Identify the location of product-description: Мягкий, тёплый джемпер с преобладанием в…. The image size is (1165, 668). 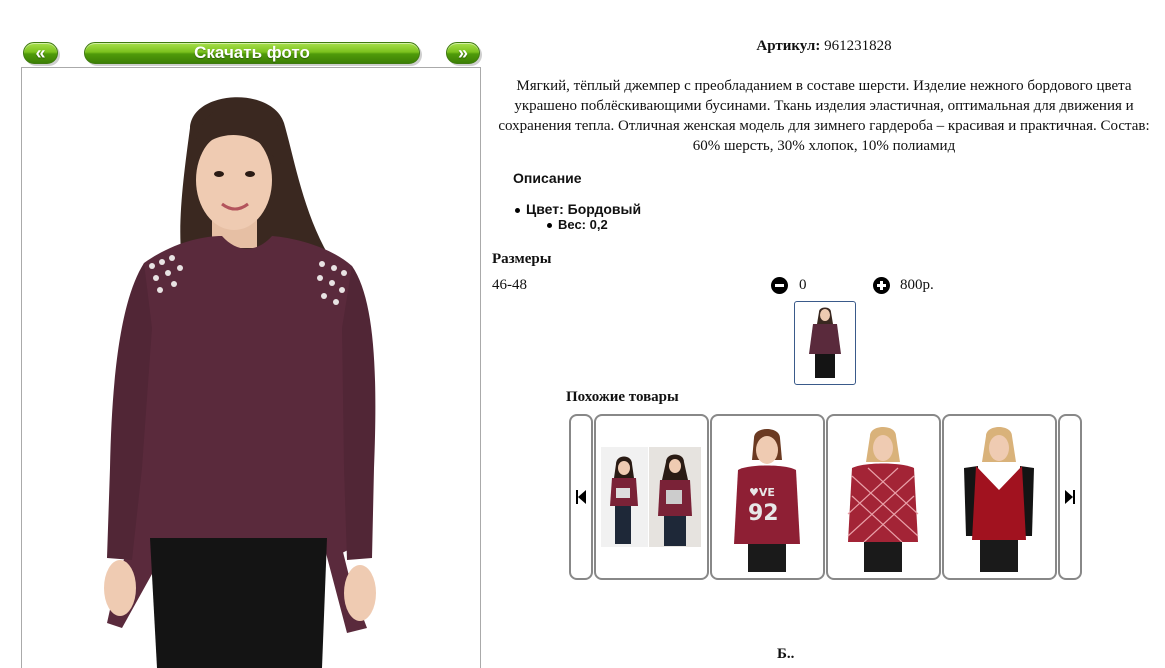
(824, 116).